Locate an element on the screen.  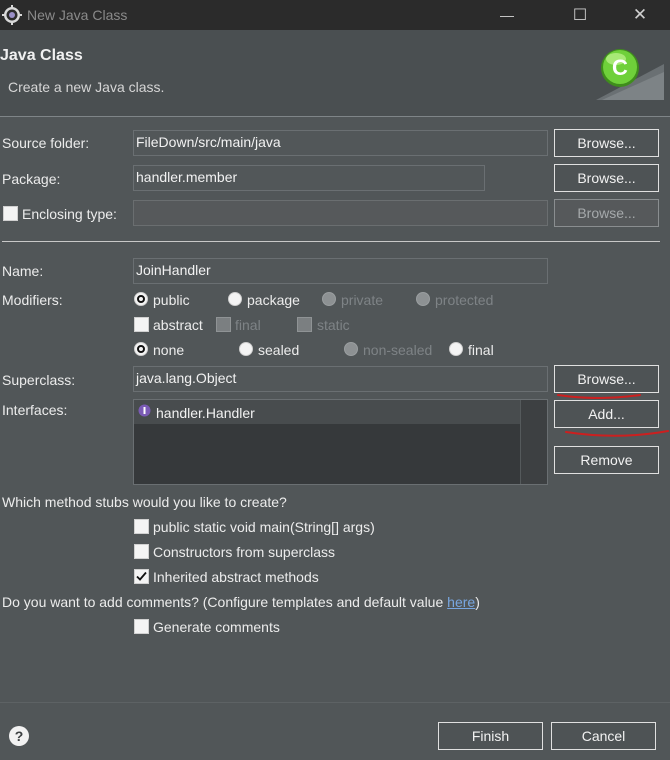
footer-separator is located at coordinates (335, 702).